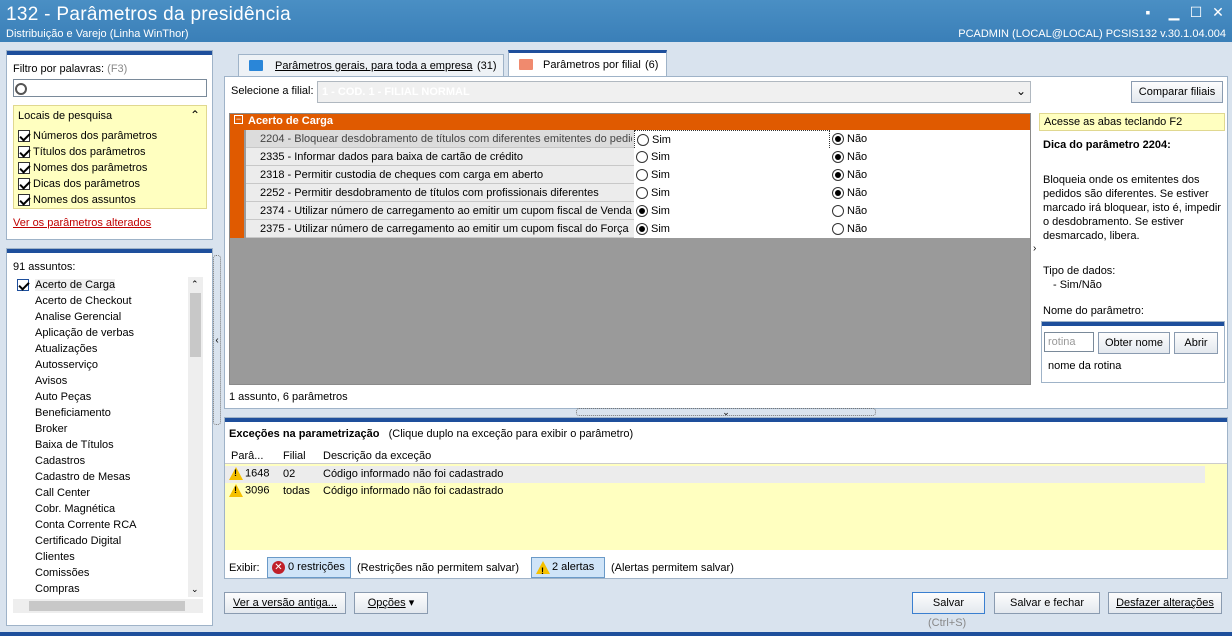  I want to click on undo-button: Desfazer alterações, so click(1165, 603).